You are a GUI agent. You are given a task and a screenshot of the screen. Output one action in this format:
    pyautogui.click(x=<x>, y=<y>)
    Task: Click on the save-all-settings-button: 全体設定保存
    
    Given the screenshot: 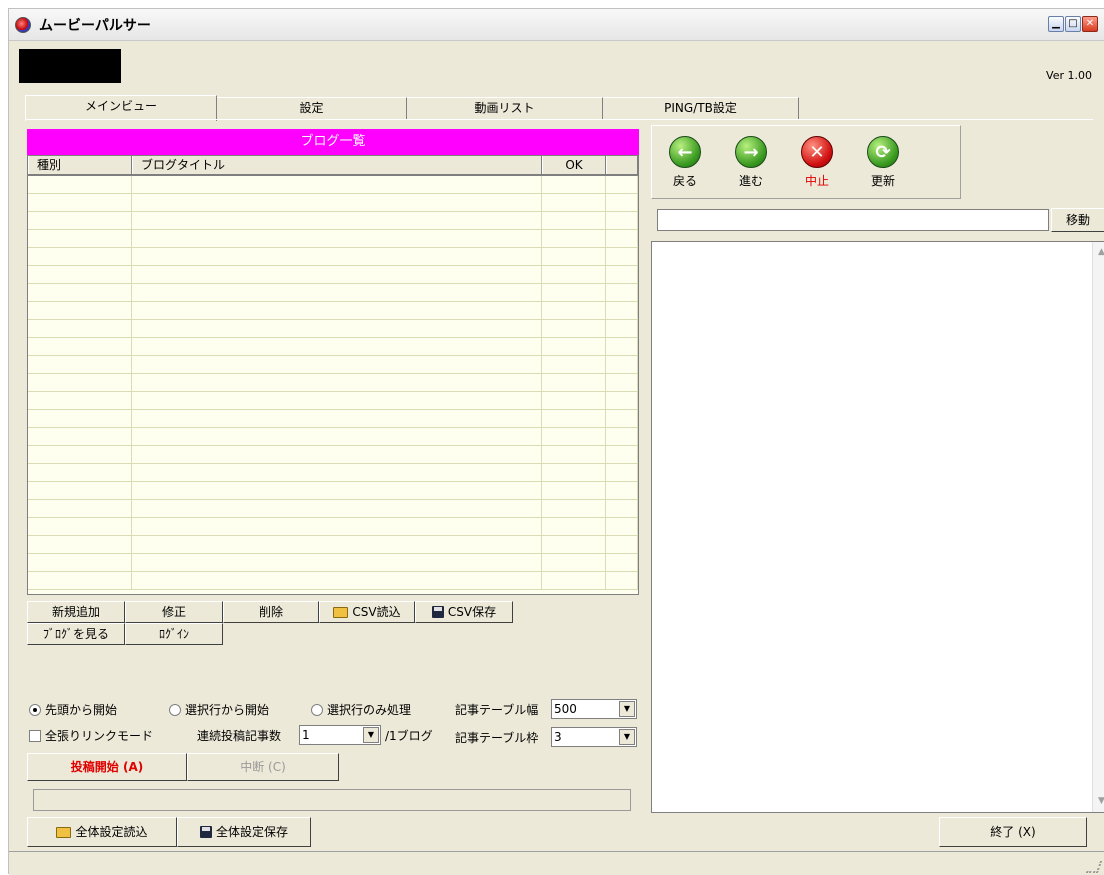 What is the action you would take?
    pyautogui.click(x=244, y=832)
    